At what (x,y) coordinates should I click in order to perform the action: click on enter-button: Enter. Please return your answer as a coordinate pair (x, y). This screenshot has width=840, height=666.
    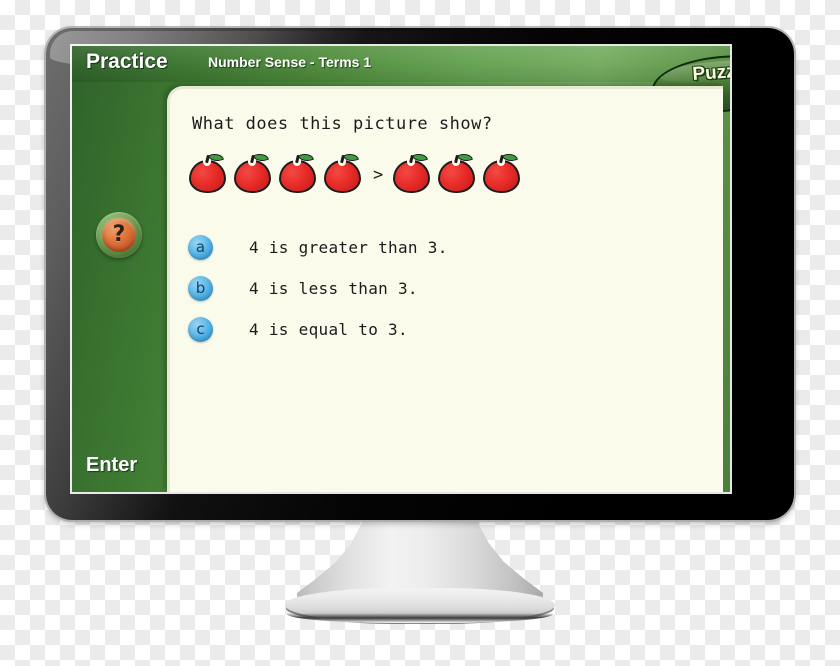
    Looking at the image, I should click on (111, 465).